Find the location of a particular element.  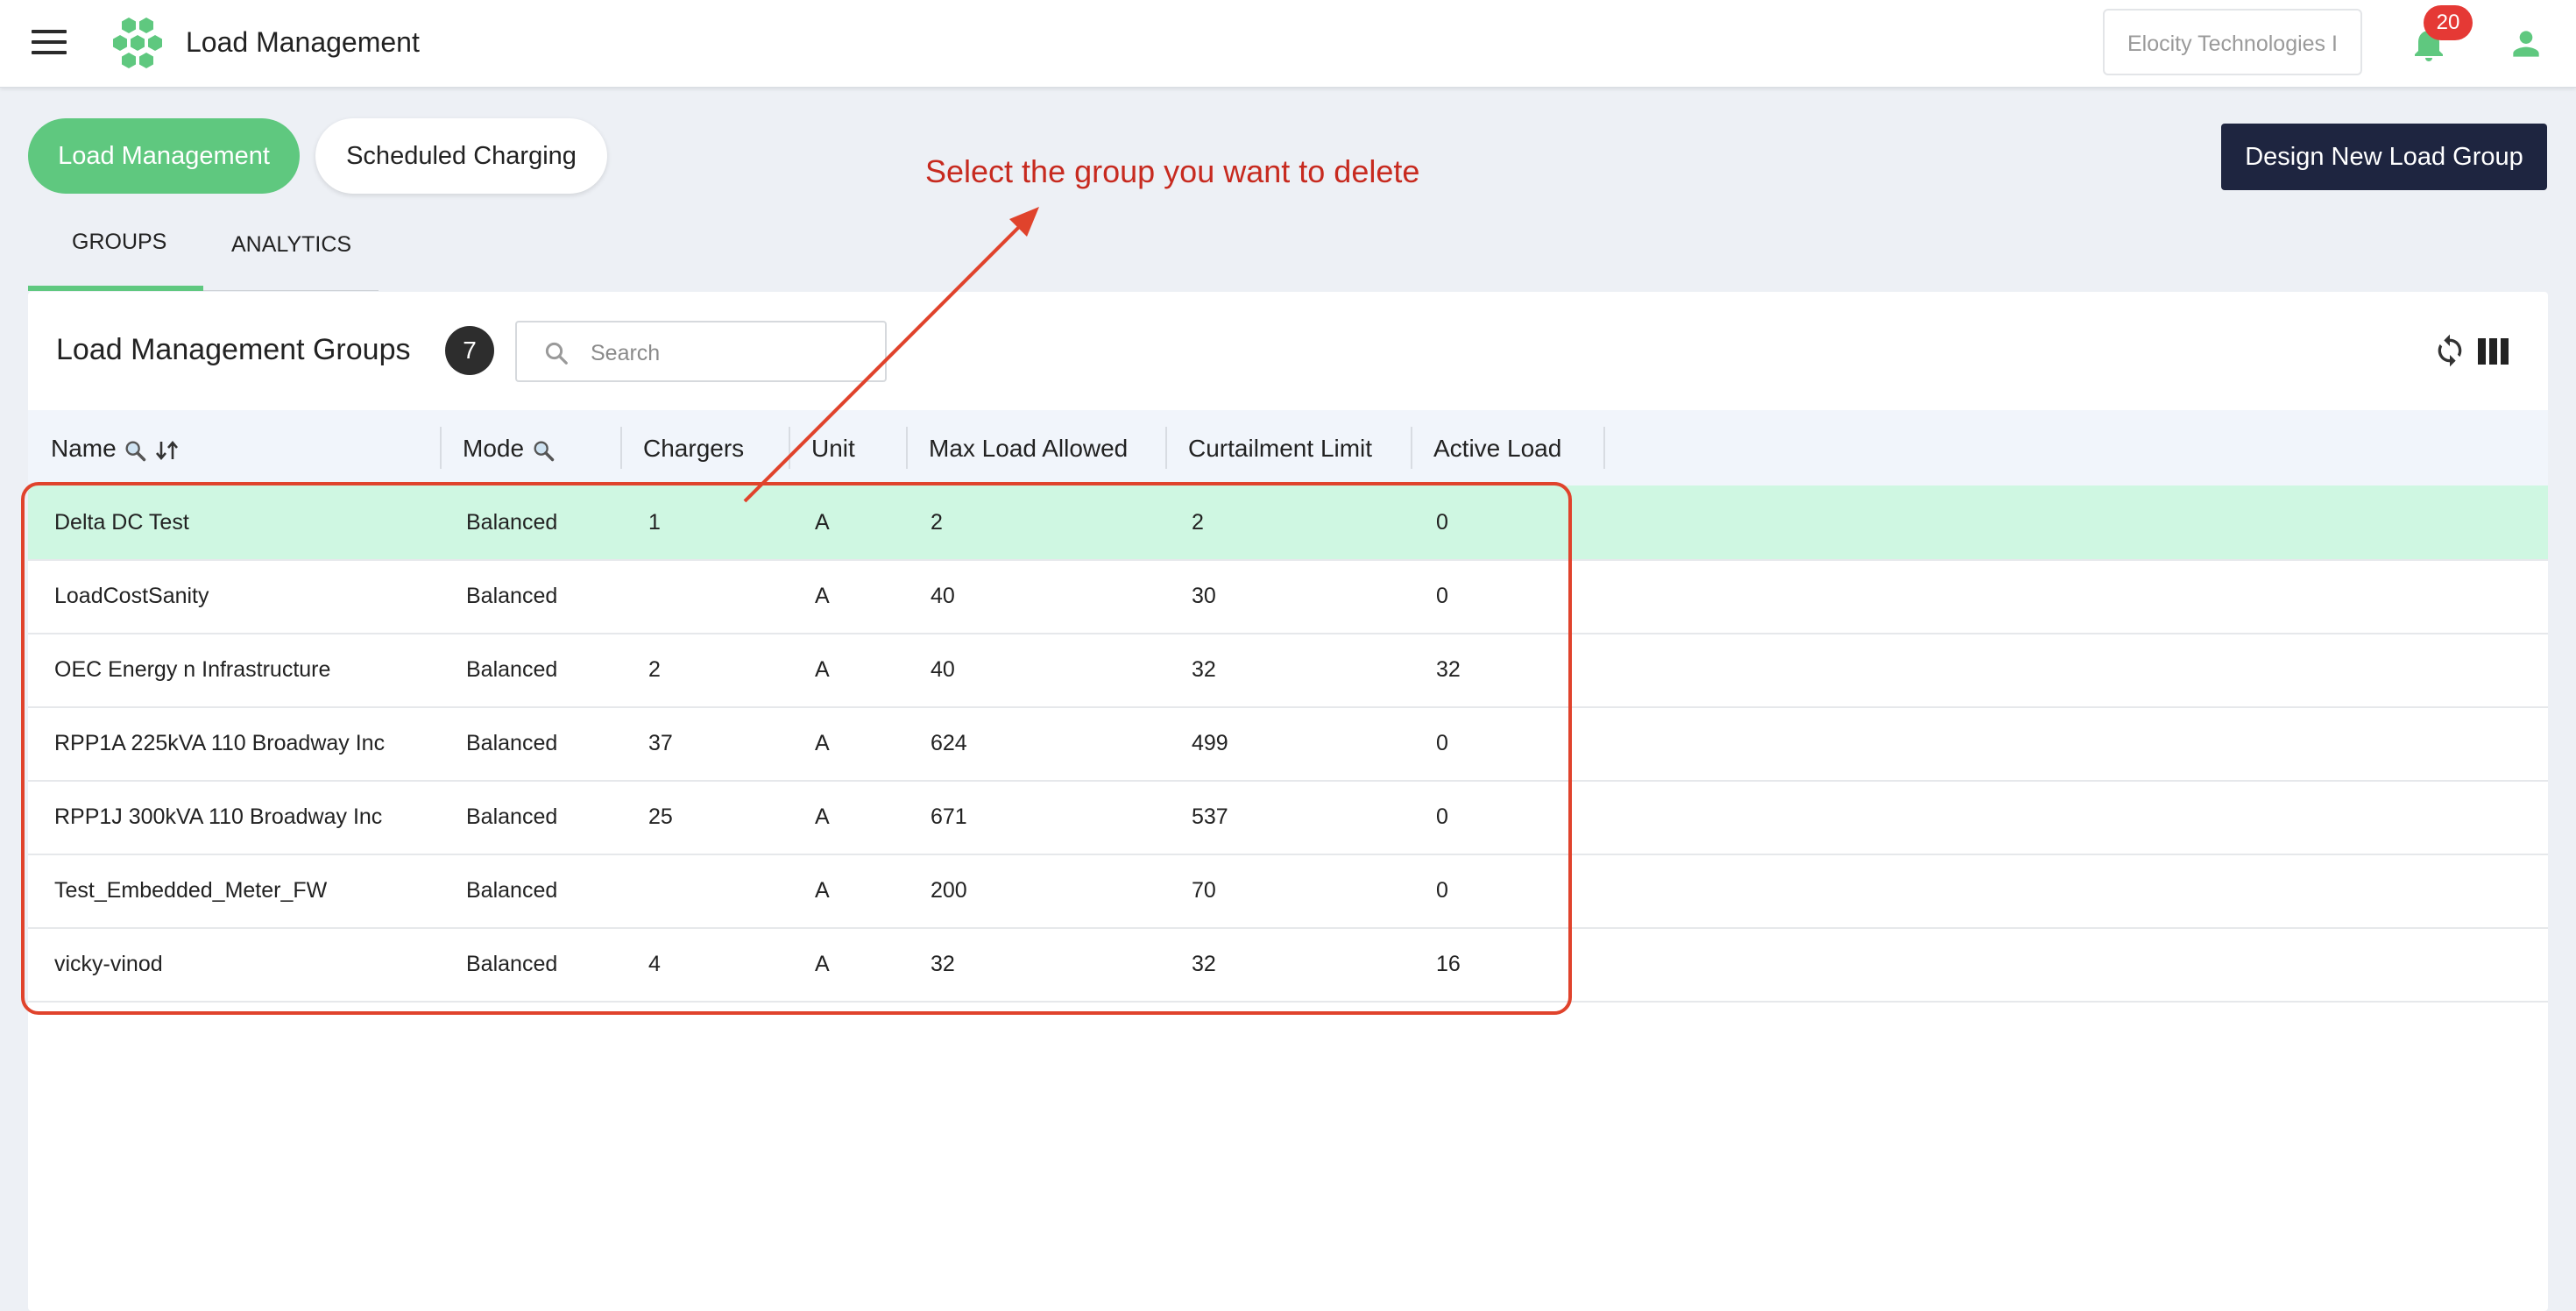

cell-name: vicky-vinod is located at coordinates (108, 964).